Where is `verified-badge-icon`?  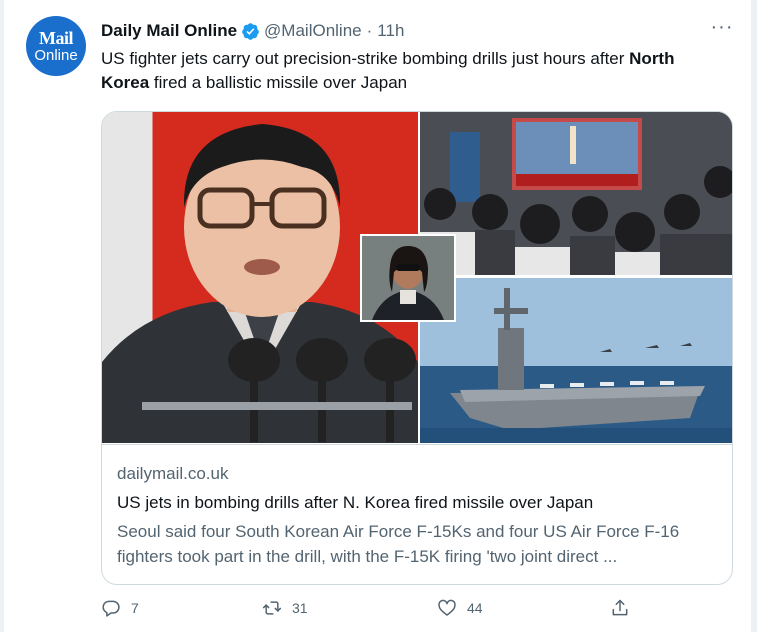 verified-badge-icon is located at coordinates (250, 31).